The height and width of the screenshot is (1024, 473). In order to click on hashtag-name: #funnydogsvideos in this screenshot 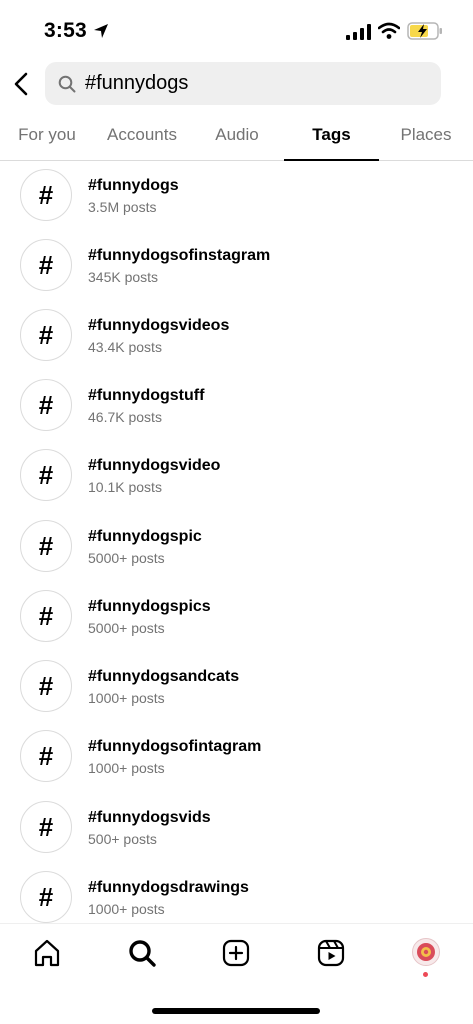, I will do `click(159, 325)`.